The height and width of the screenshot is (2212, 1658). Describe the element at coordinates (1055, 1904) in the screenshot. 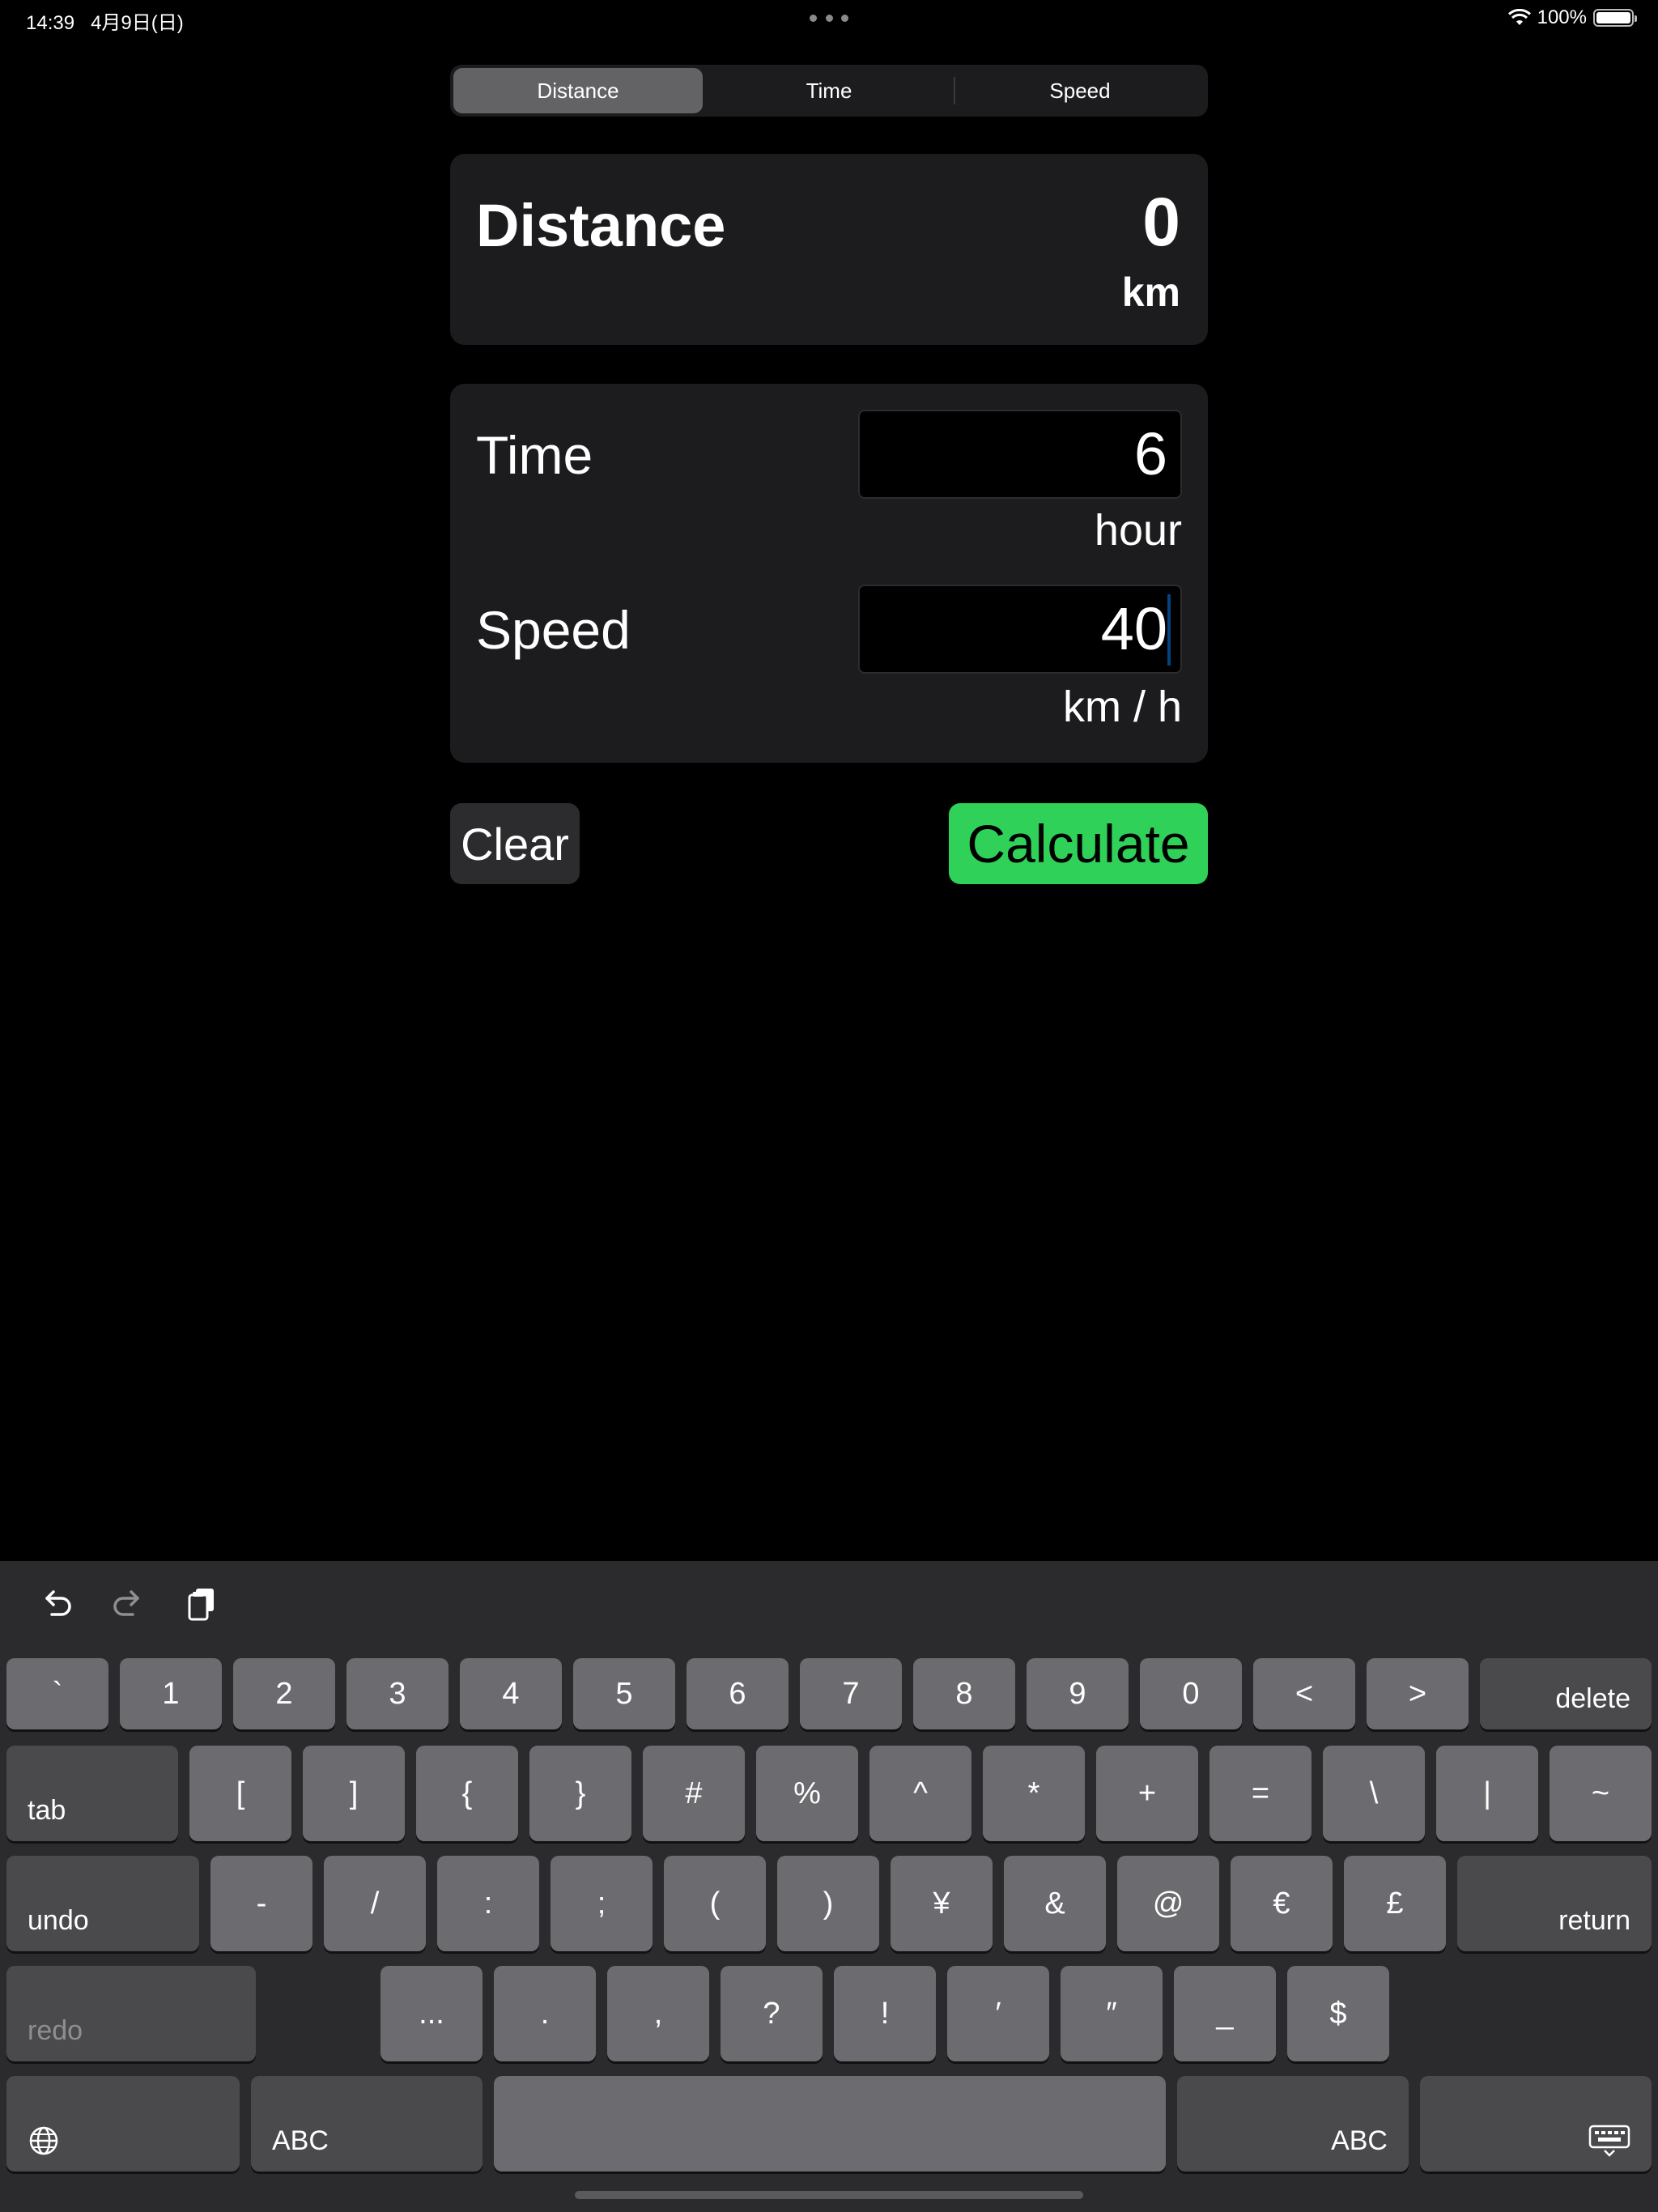

I see `key-symbol: &` at that location.